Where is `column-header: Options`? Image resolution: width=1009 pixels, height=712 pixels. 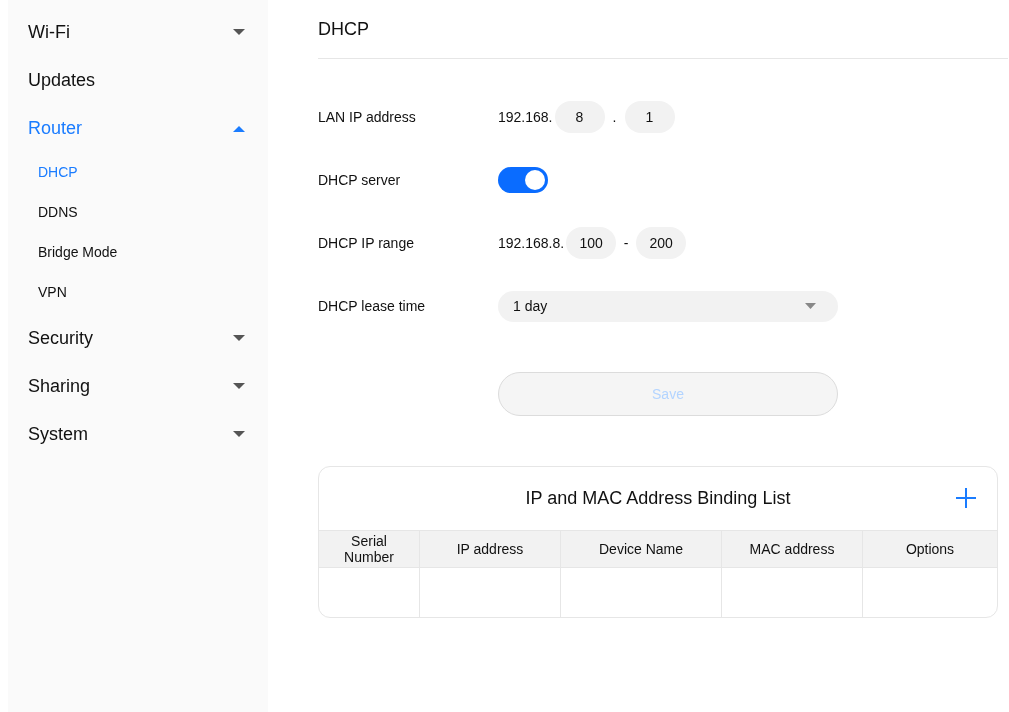
column-header: Options is located at coordinates (930, 549).